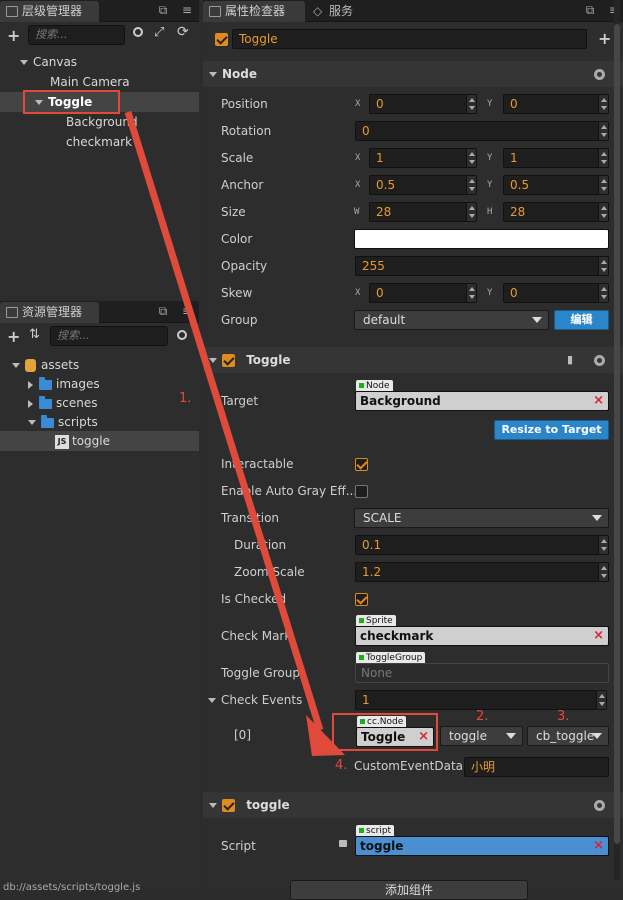 The image size is (623, 900). I want to click on arrow-head, so click(325, 735).